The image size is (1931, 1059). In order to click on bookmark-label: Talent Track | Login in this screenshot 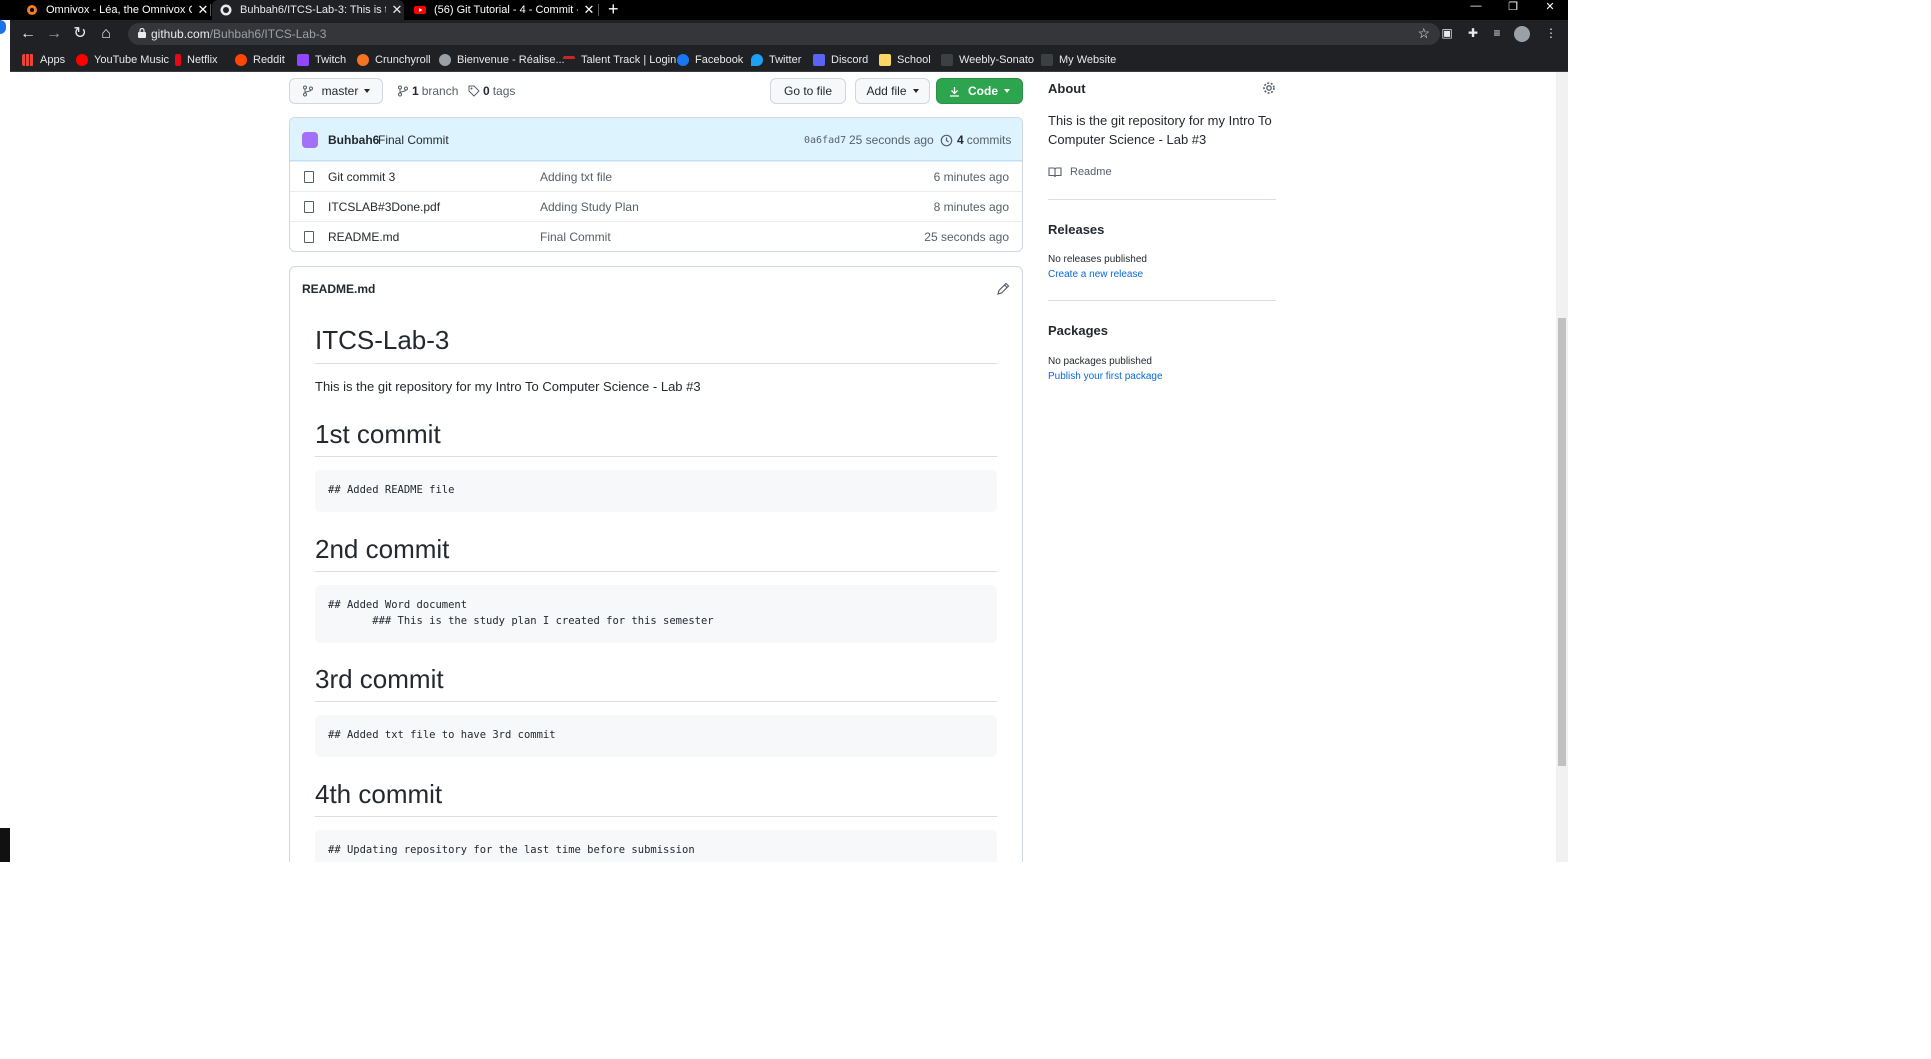, I will do `click(629, 60)`.